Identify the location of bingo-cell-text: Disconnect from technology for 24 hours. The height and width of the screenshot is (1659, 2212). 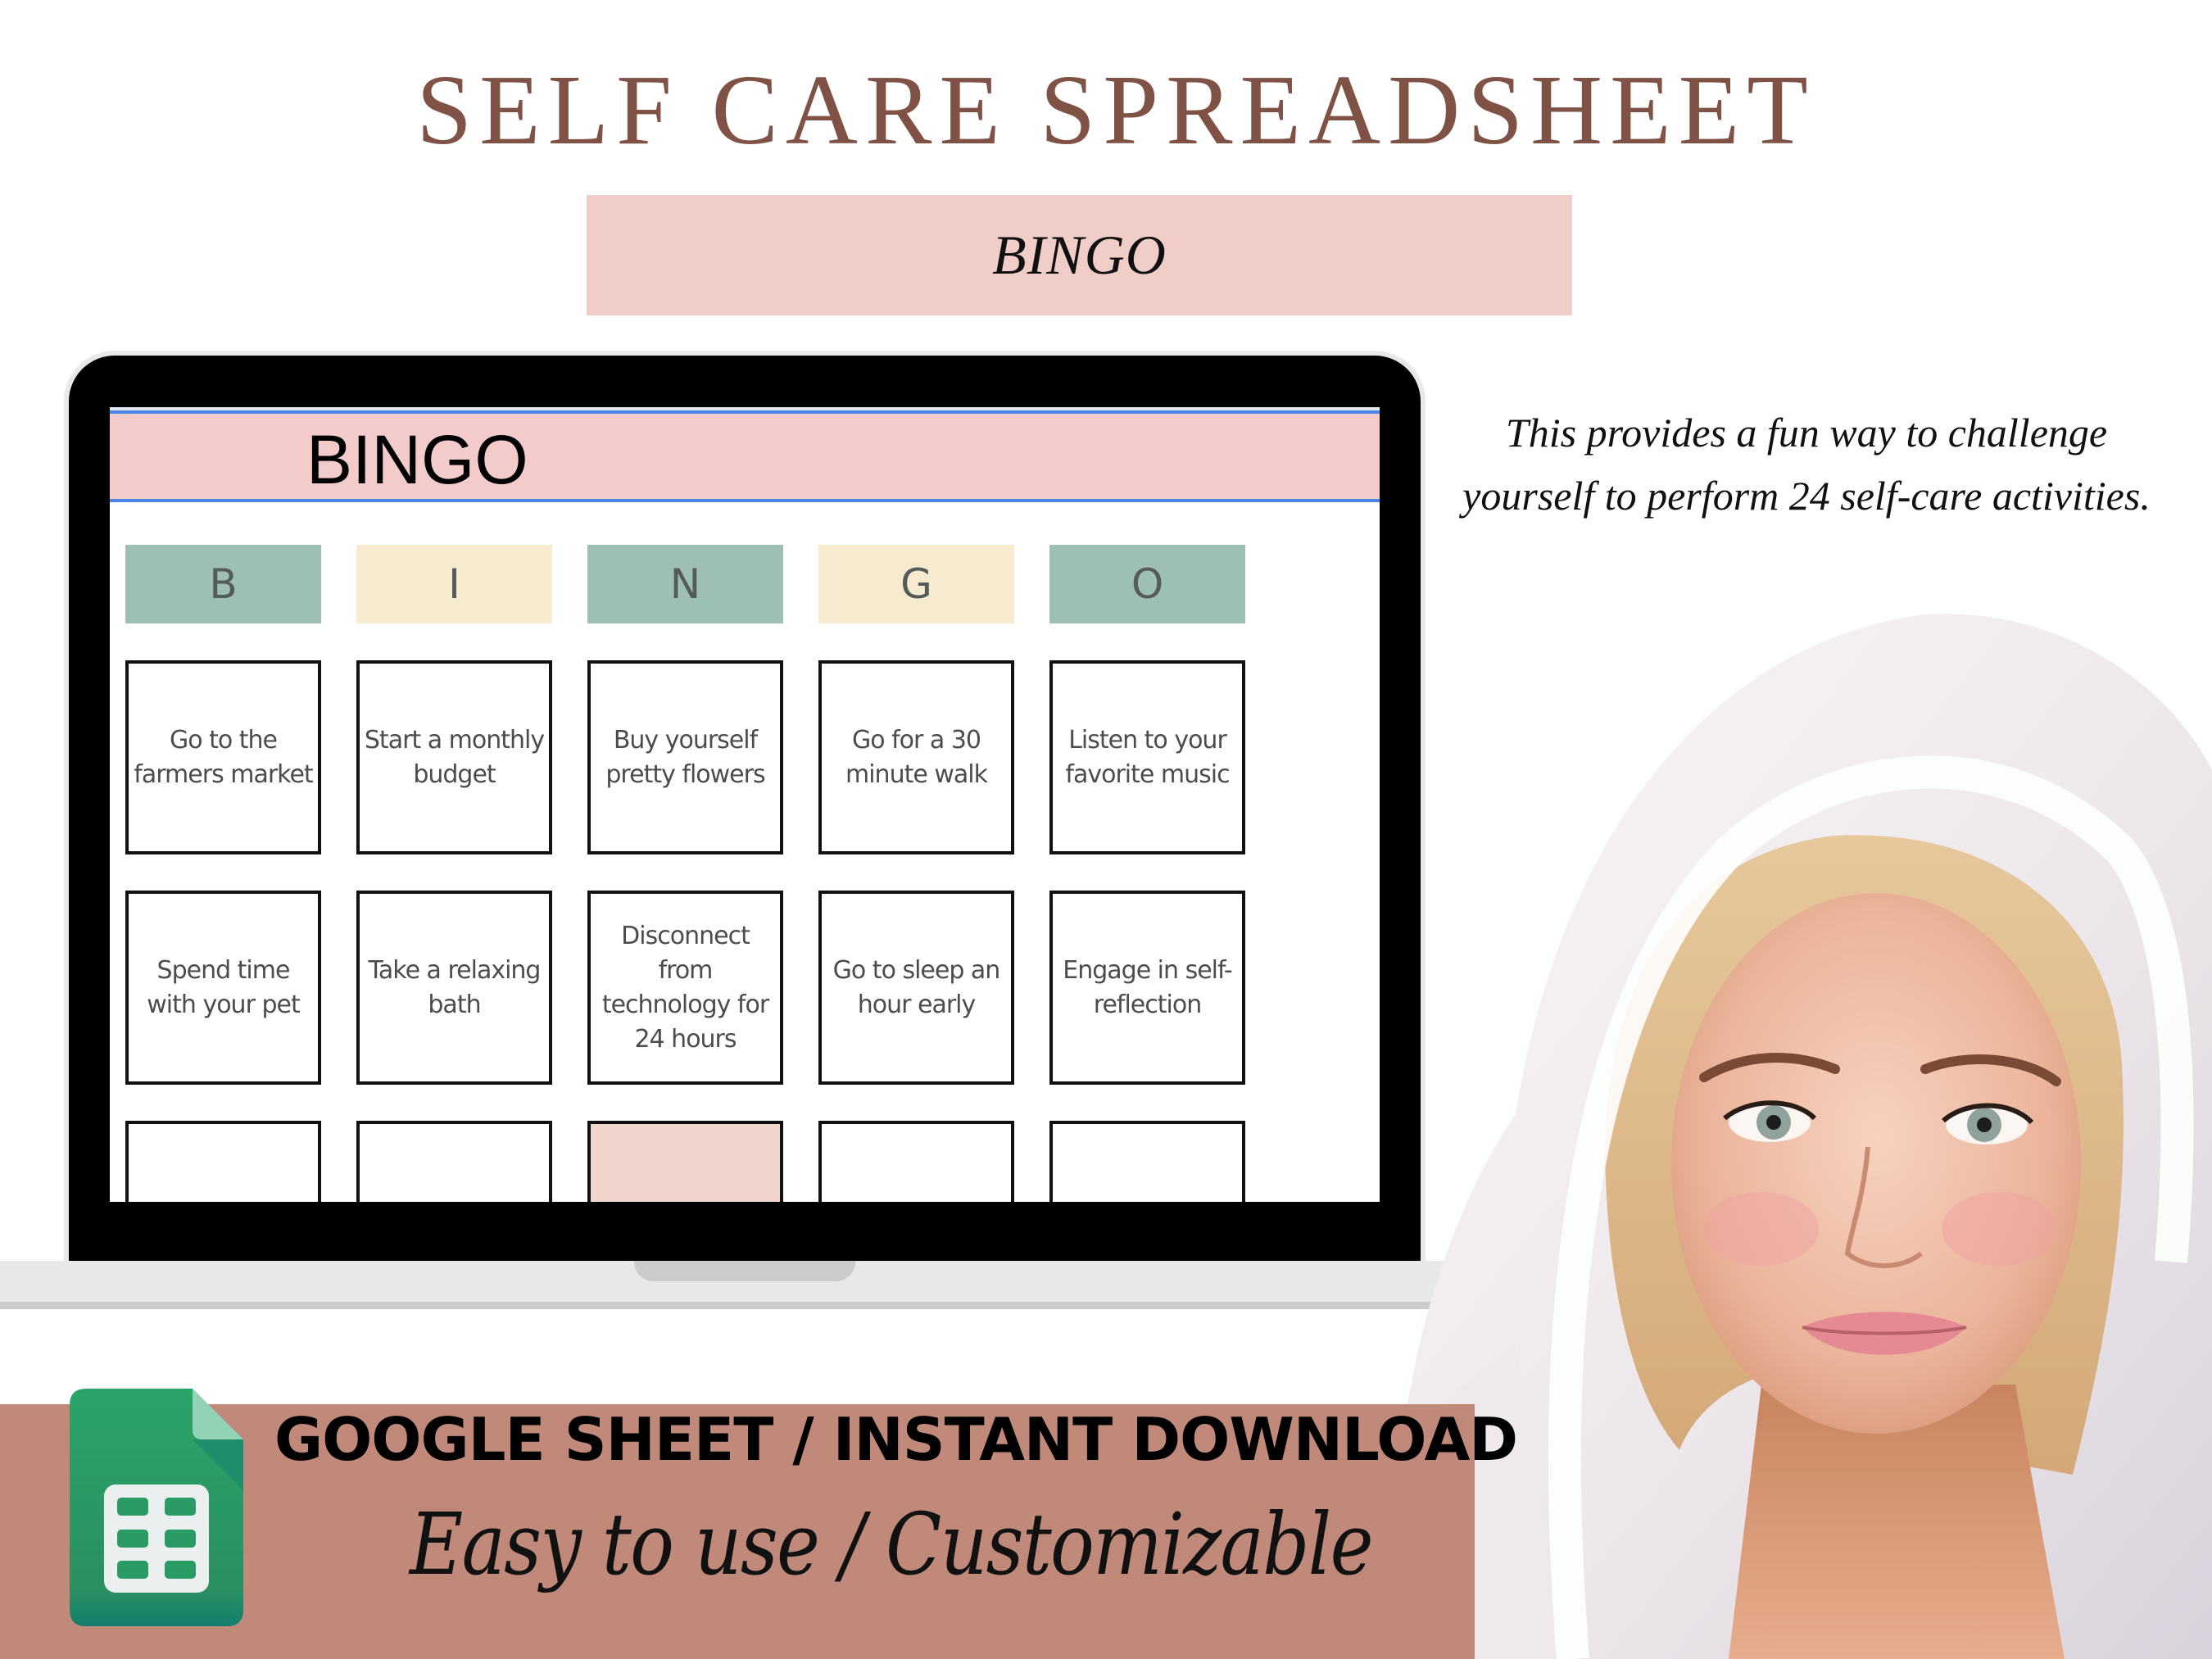
(685, 987).